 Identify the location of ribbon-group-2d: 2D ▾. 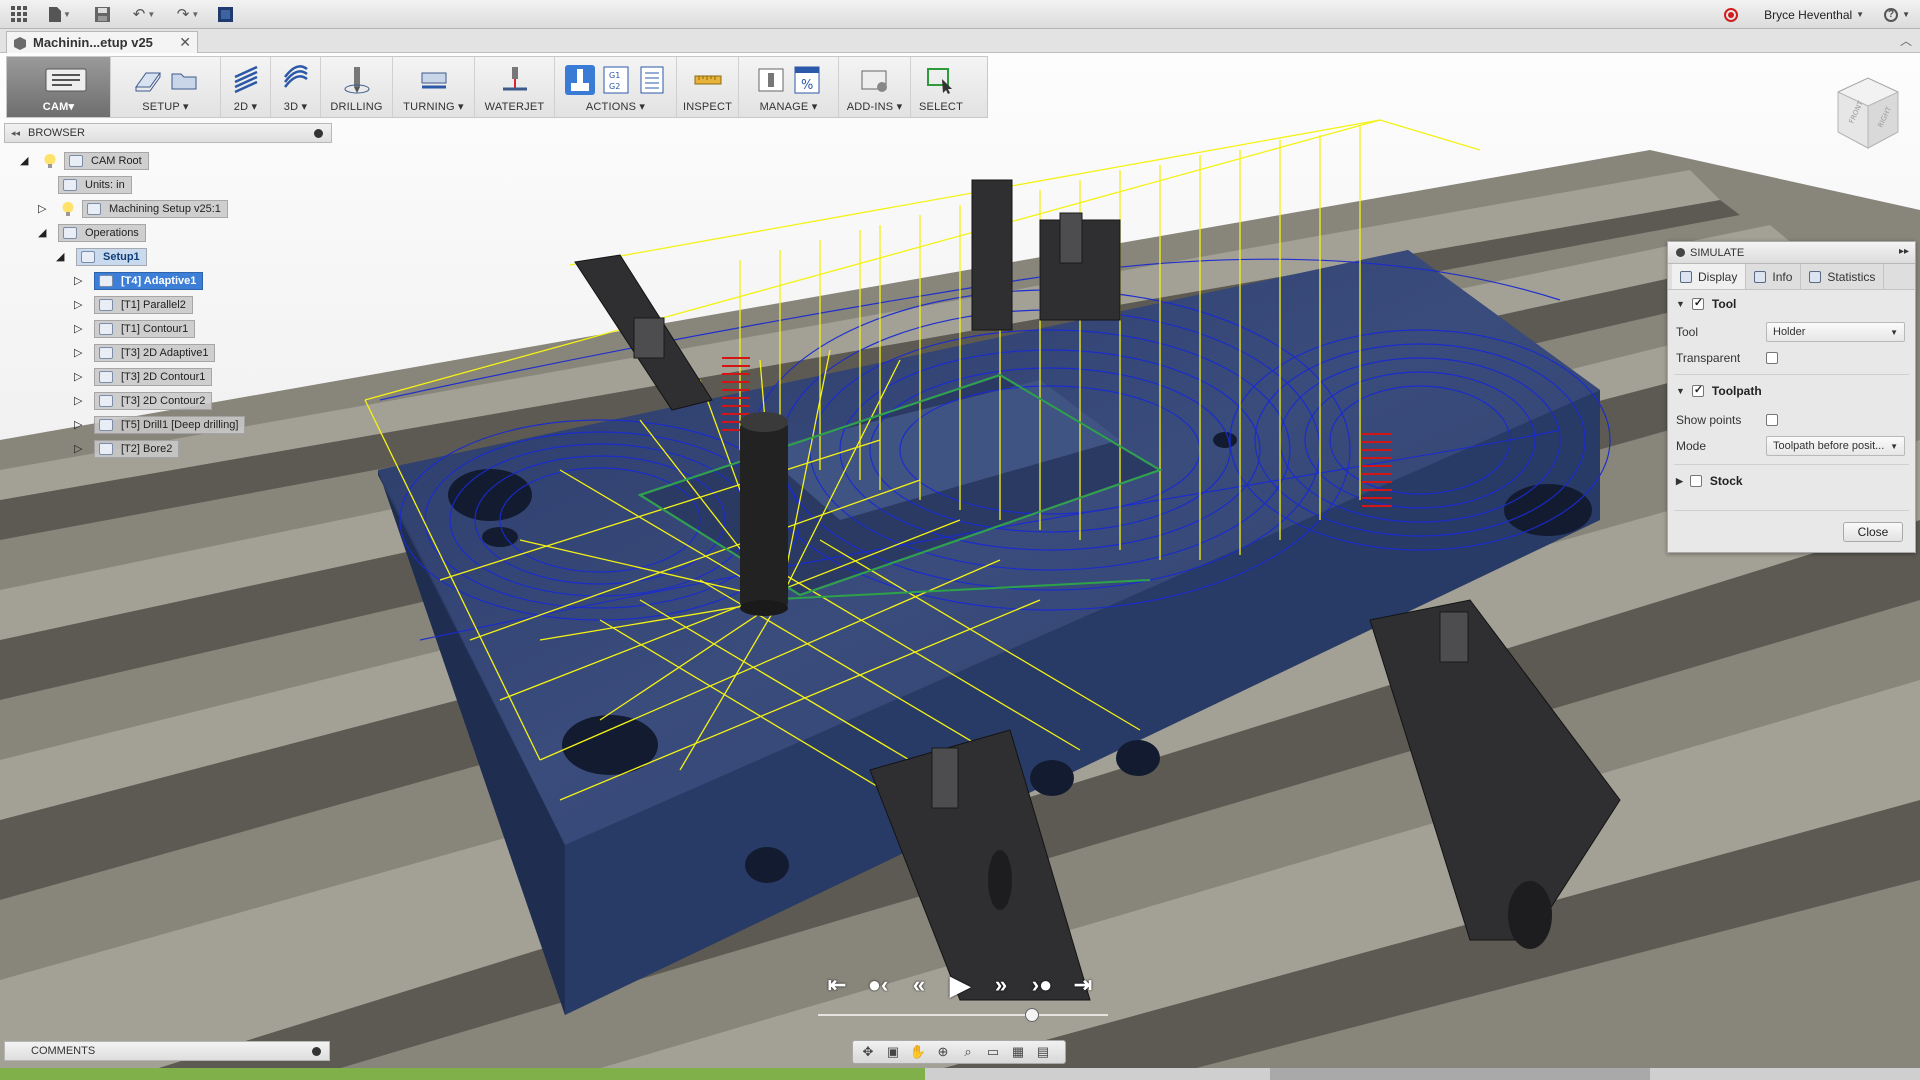
(246, 87).